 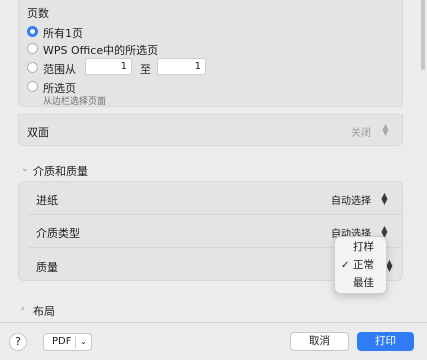 I want to click on footer-bar: ? PDF ⌄ 取消 打印, so click(x=213, y=341).